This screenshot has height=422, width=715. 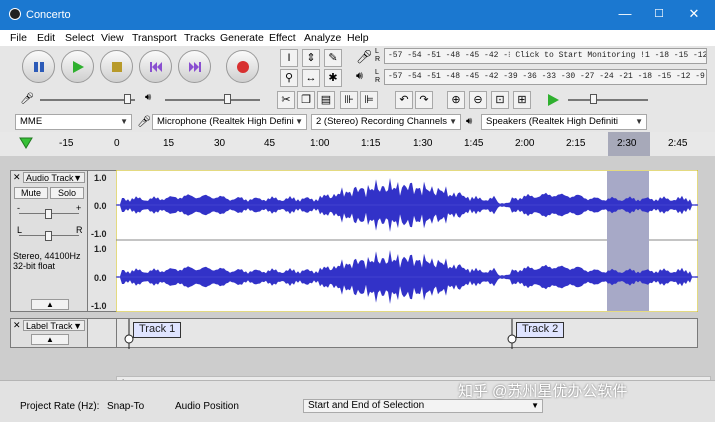 I want to click on menu-transport: Transport, so click(x=154, y=38).